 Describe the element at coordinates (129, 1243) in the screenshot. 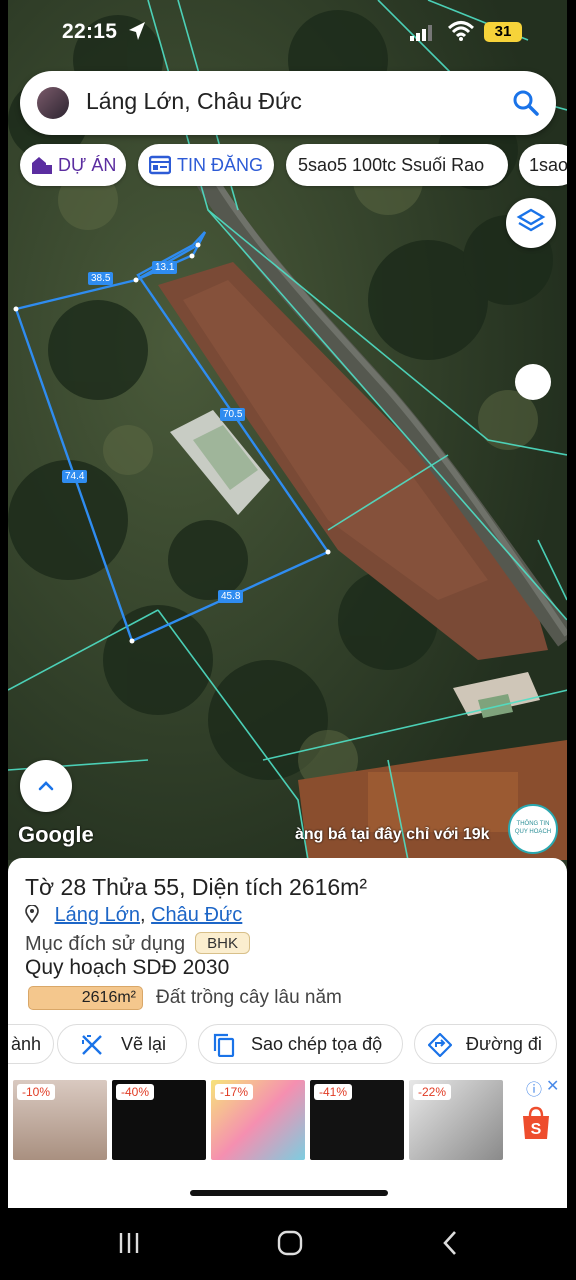

I see `recent-apps-icon` at that location.